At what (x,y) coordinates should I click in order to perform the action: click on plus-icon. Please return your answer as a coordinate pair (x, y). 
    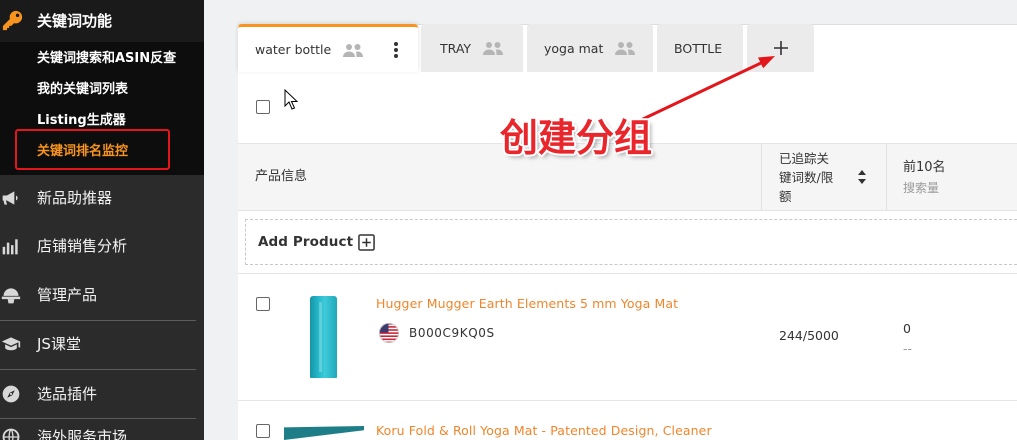
    Looking at the image, I should click on (780, 48).